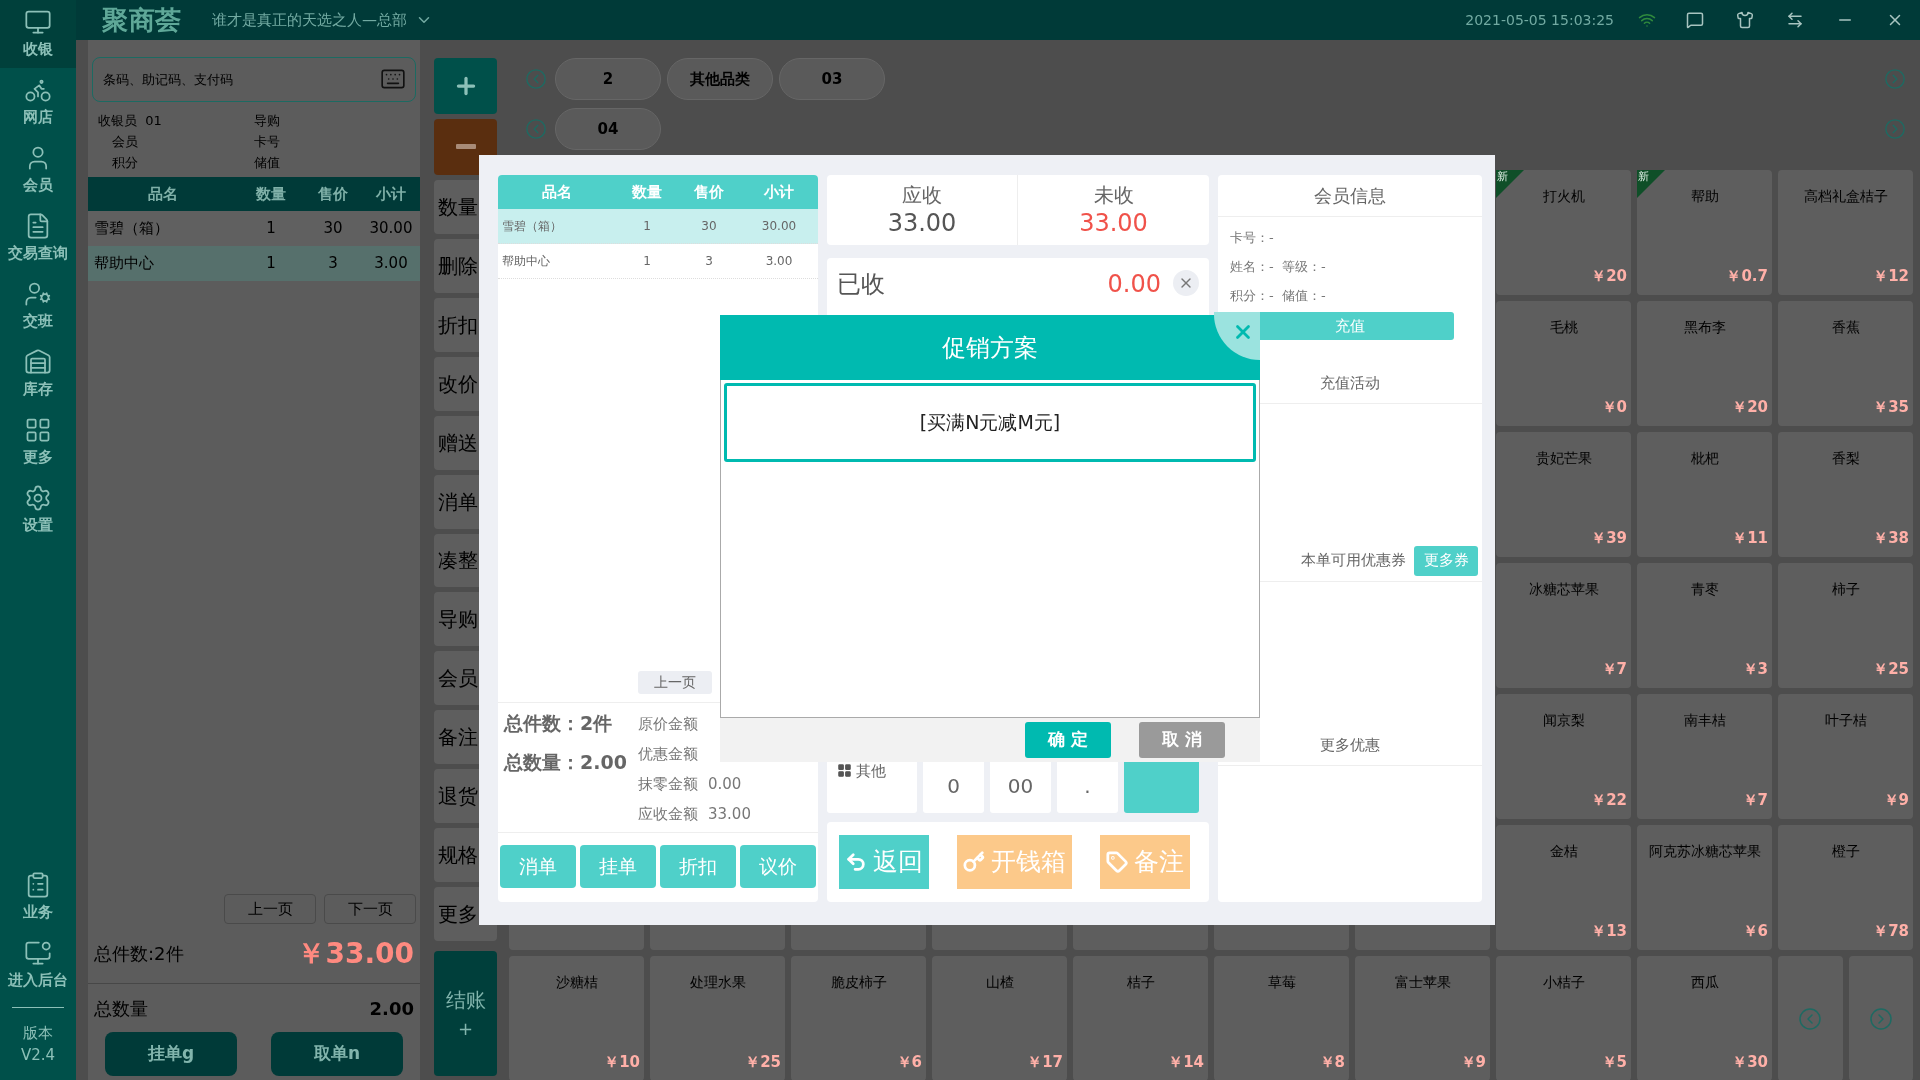  Describe the element at coordinates (1563, 625) in the screenshot. I see `product-tile: 冰糖芯苹果 ￥7` at that location.